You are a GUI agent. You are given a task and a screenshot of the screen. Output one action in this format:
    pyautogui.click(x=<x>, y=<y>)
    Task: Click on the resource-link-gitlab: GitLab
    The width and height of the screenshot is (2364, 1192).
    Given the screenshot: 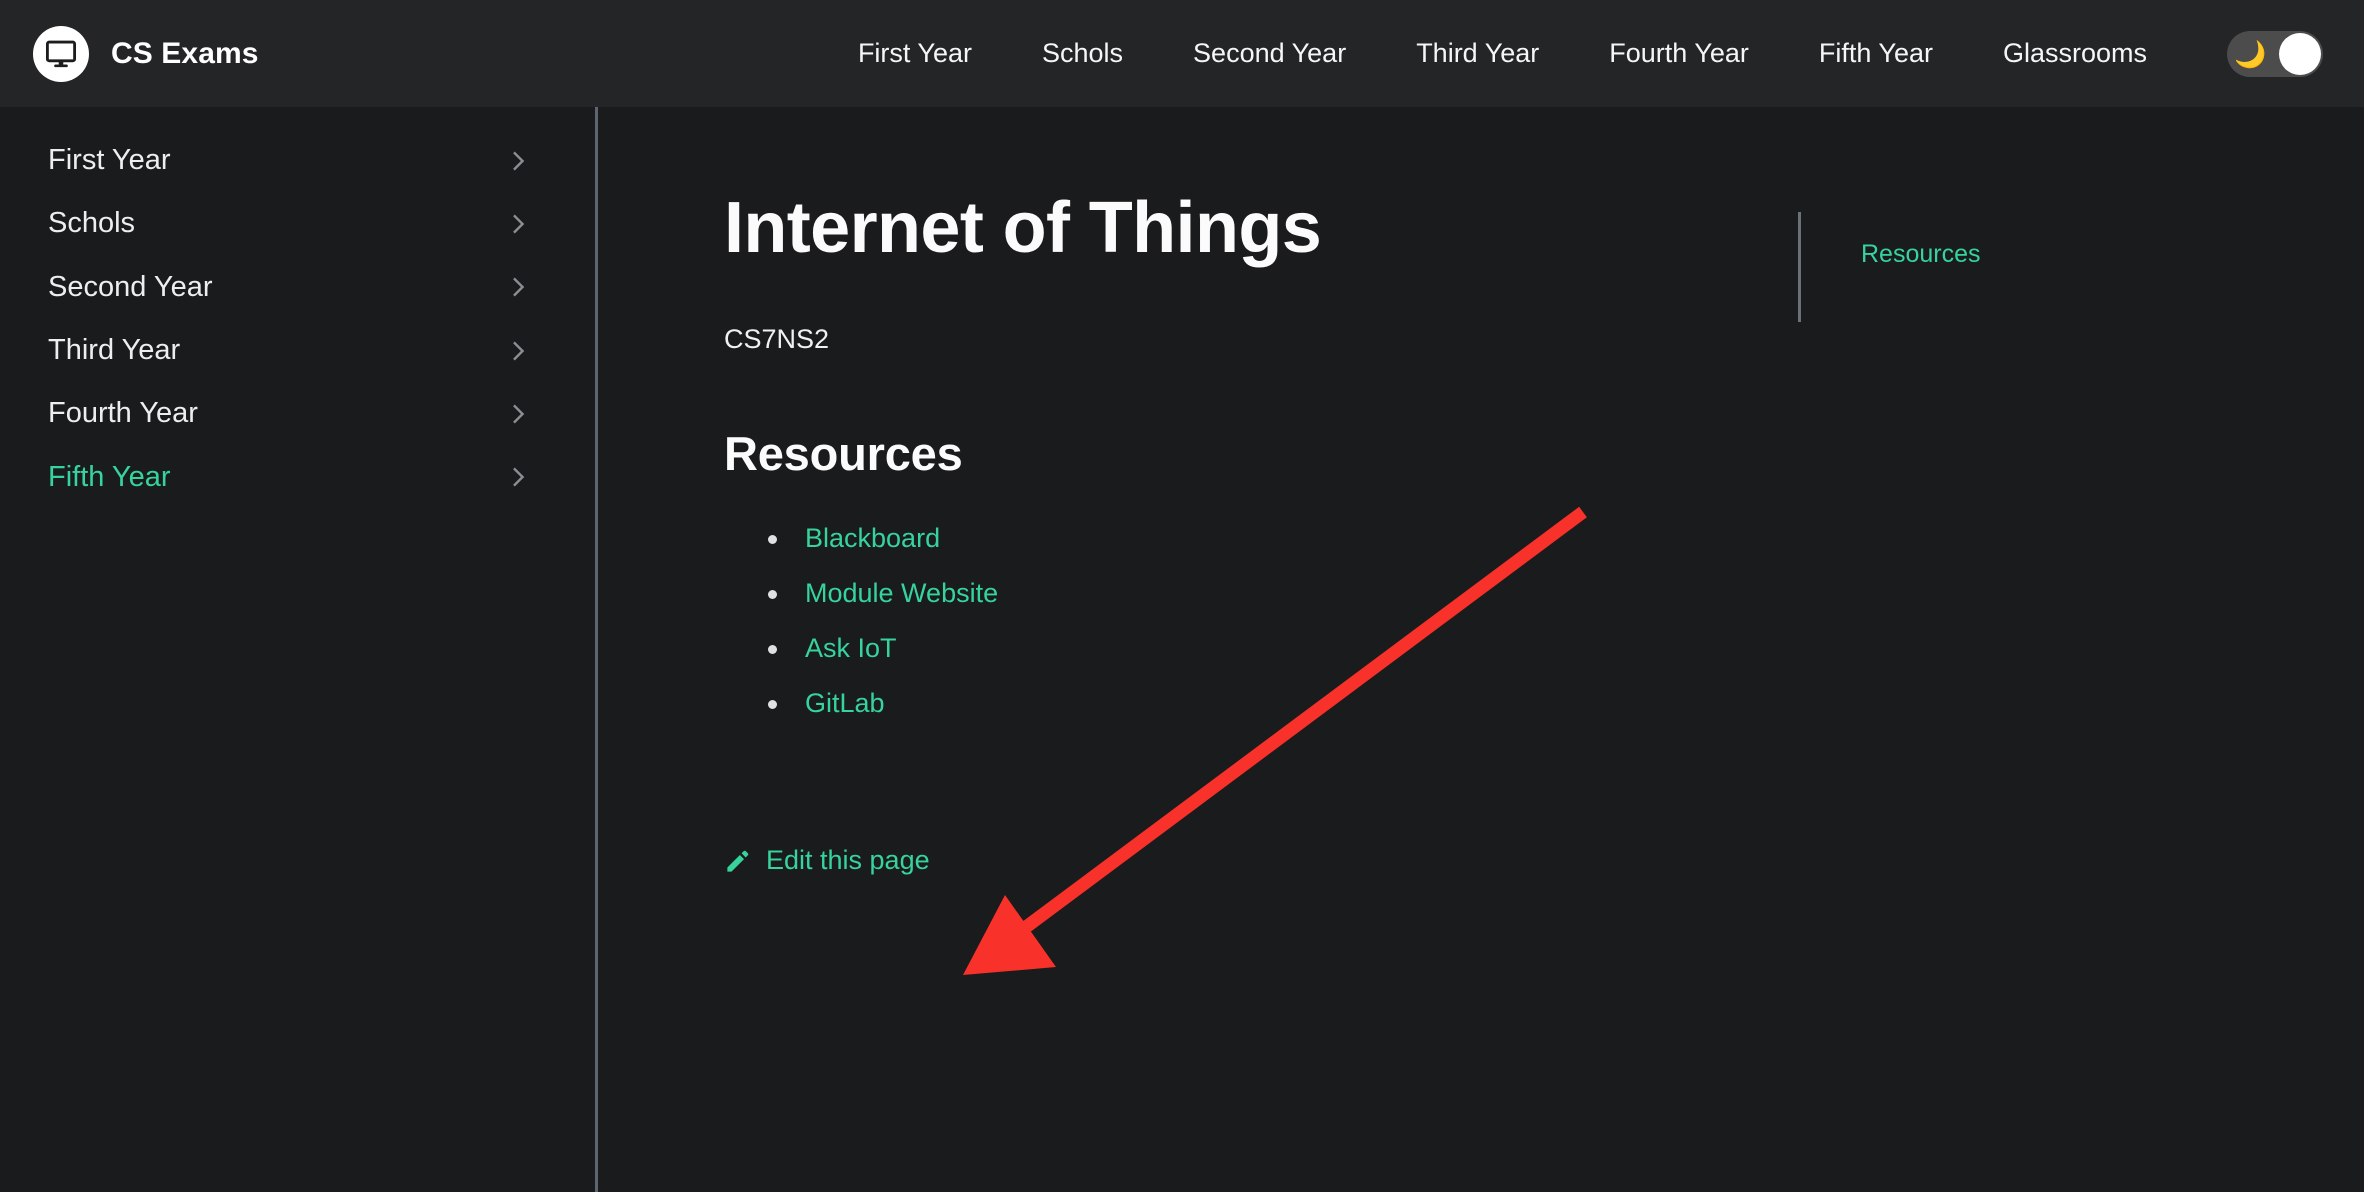 What is the action you would take?
    pyautogui.click(x=845, y=703)
    